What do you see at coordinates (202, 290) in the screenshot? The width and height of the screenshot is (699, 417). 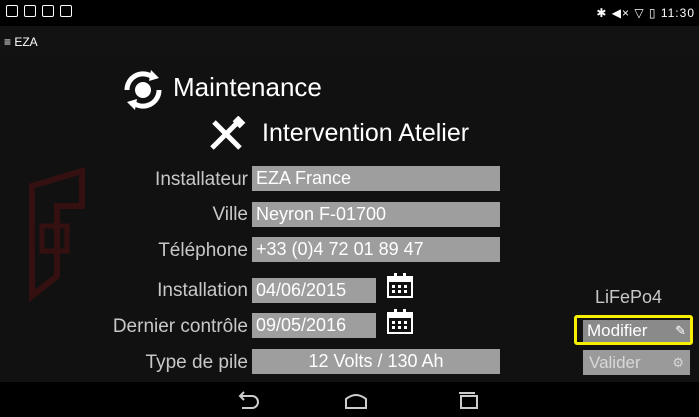 I see `installation-label: Installation` at bounding box center [202, 290].